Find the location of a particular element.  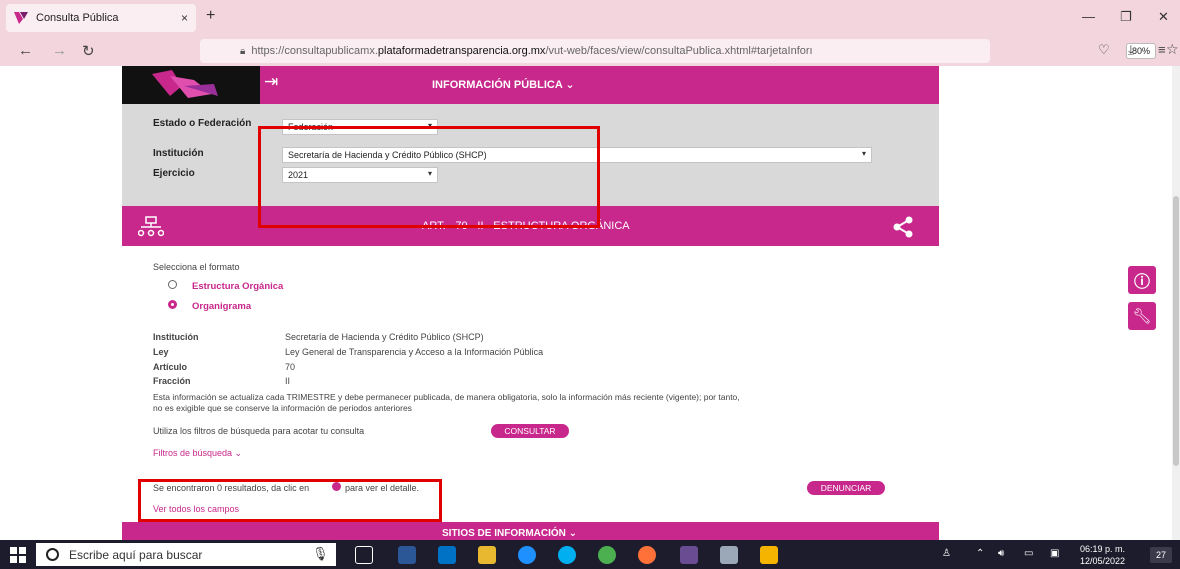

back-icon: ← is located at coordinates (25, 50).